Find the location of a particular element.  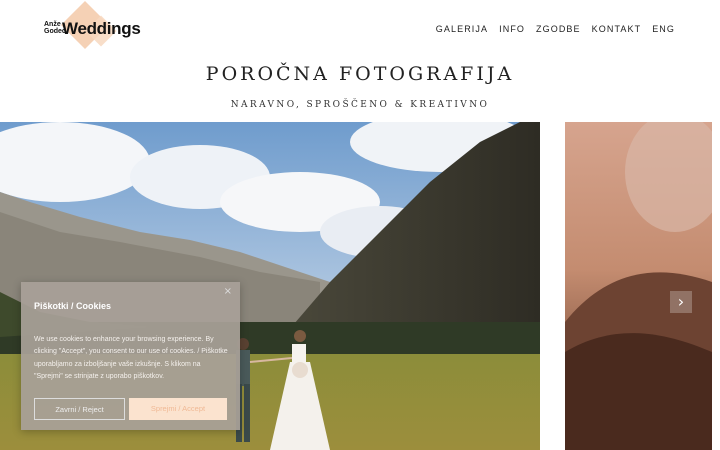

cookie-reject-button: Zavrni / Reject is located at coordinates (79, 409).